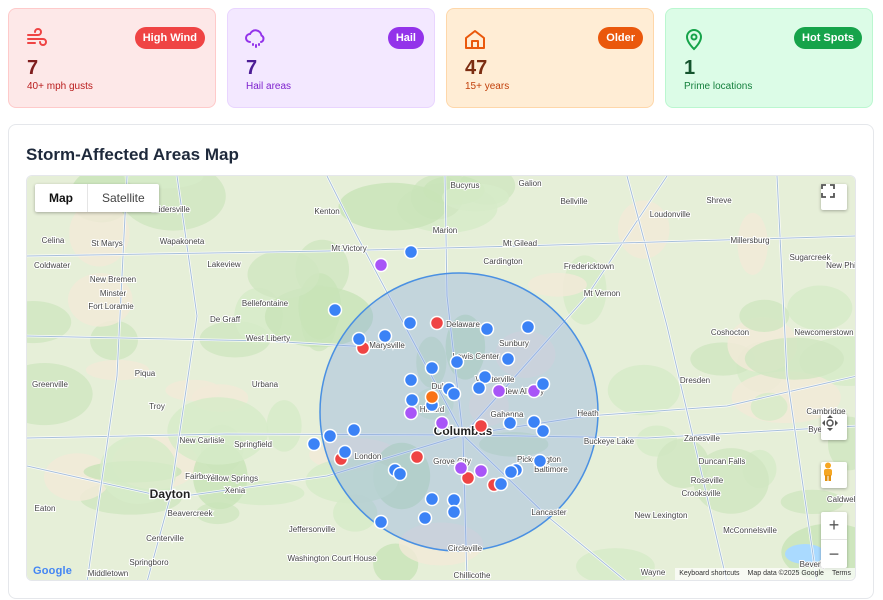  What do you see at coordinates (550, 58) in the screenshot?
I see `card-older-homes: Older 47 15+ years` at bounding box center [550, 58].